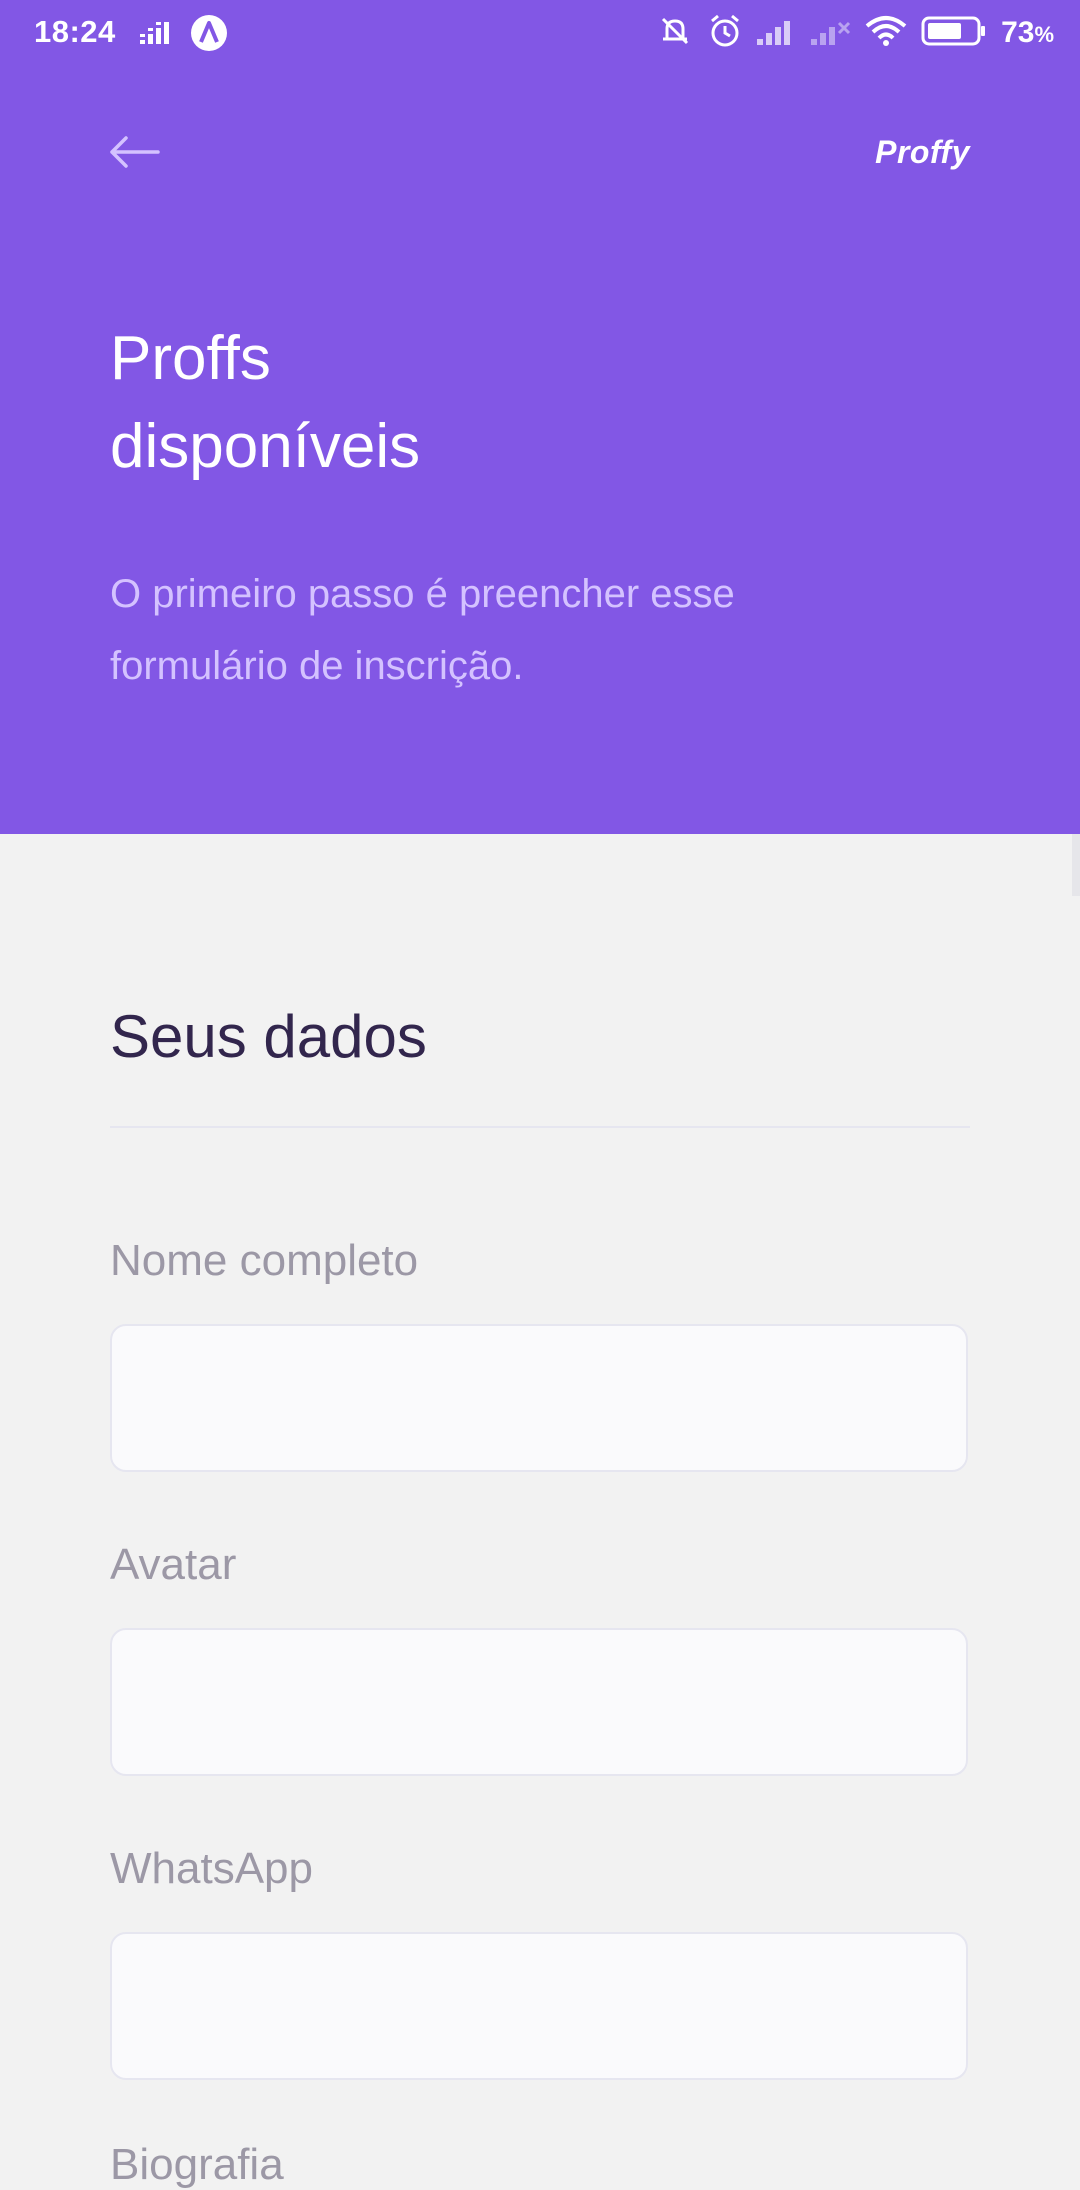 The image size is (1080, 2190). I want to click on mute-icon, so click(675, 33).